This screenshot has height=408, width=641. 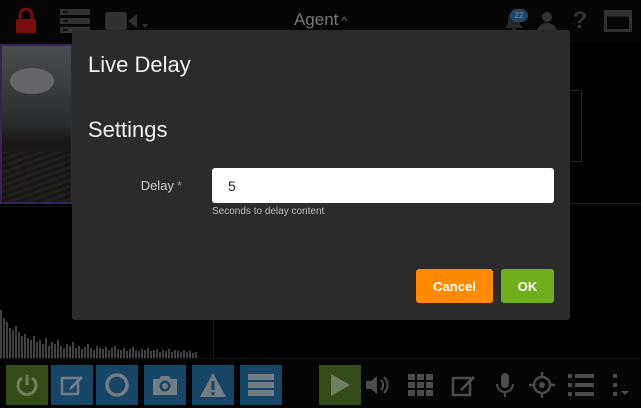 I want to click on delay-input, so click(x=383, y=185).